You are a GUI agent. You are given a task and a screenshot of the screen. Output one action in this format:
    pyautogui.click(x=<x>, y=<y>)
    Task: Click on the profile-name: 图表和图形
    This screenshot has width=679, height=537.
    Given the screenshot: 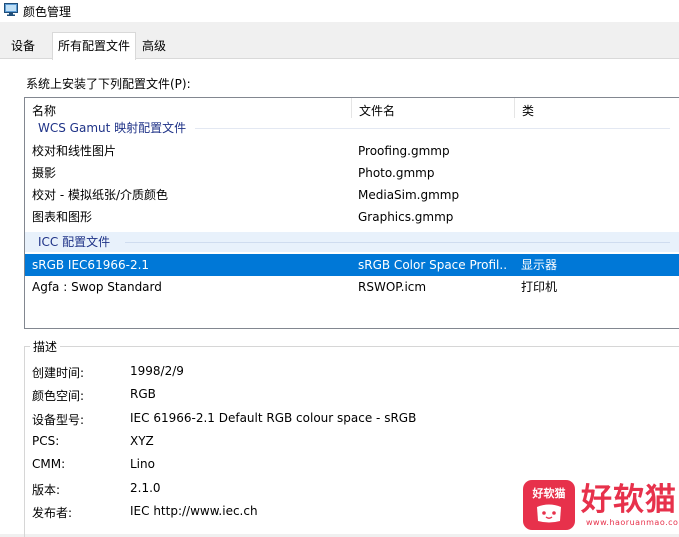 What is the action you would take?
    pyautogui.click(x=62, y=217)
    